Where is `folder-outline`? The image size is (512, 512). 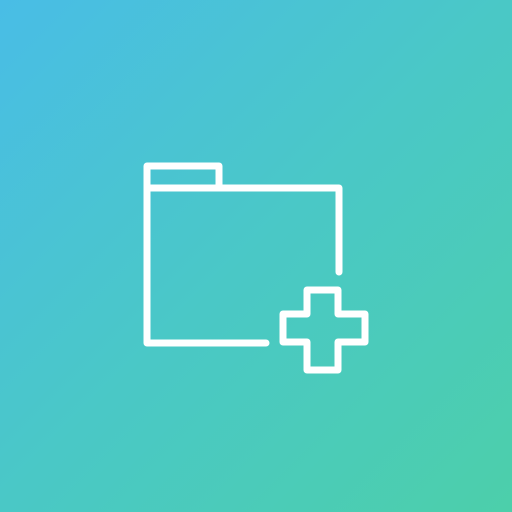 folder-outline is located at coordinates (243, 265).